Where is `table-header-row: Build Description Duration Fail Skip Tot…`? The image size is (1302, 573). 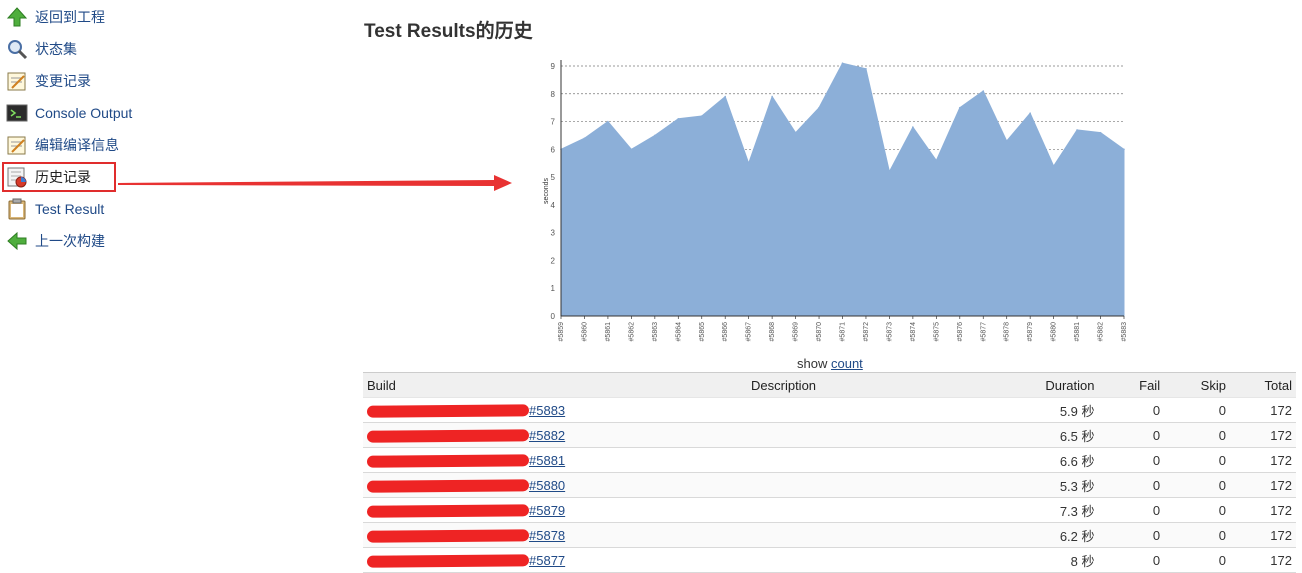 table-header-row: Build Description Duration Fail Skip Tot… is located at coordinates (829, 385).